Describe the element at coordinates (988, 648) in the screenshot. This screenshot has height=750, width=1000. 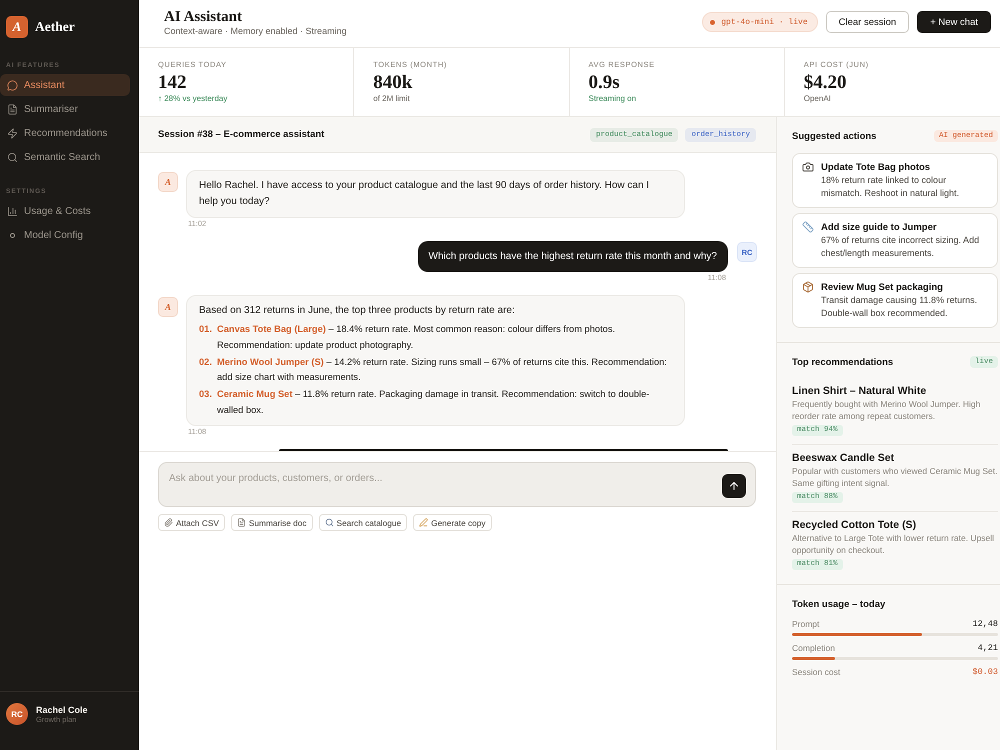
I see `usage-value: 4,21` at that location.